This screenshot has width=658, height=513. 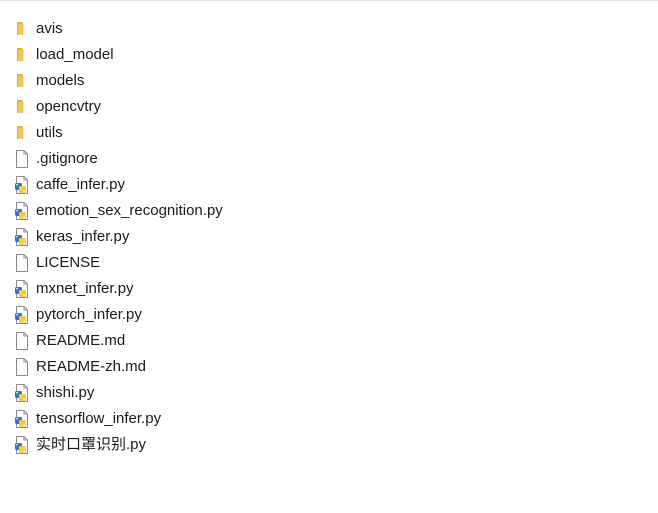 I want to click on file-name-label: tensorflow_infer.py, so click(x=99, y=418).